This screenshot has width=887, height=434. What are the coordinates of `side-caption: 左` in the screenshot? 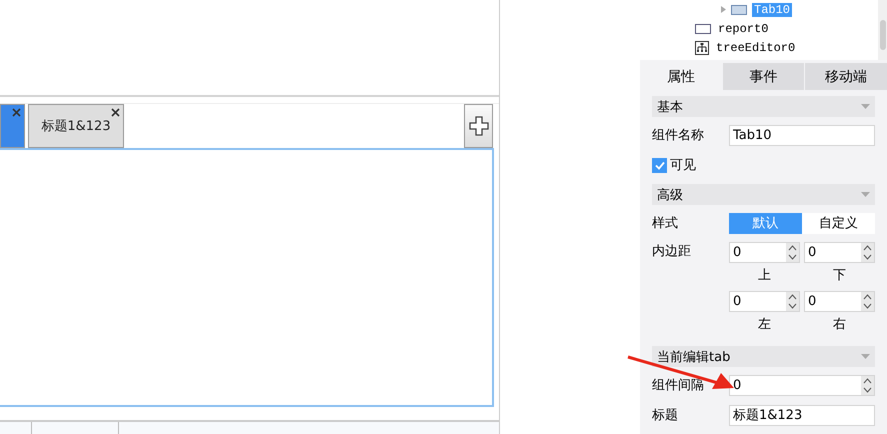 It's located at (764, 325).